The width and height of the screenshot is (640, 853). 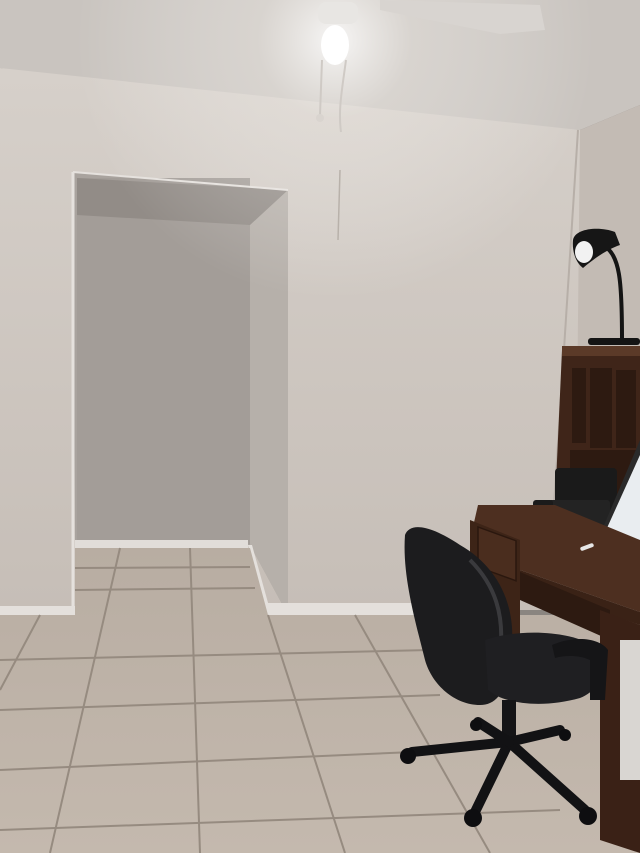 I want to click on hutch-top, so click(x=601, y=351).